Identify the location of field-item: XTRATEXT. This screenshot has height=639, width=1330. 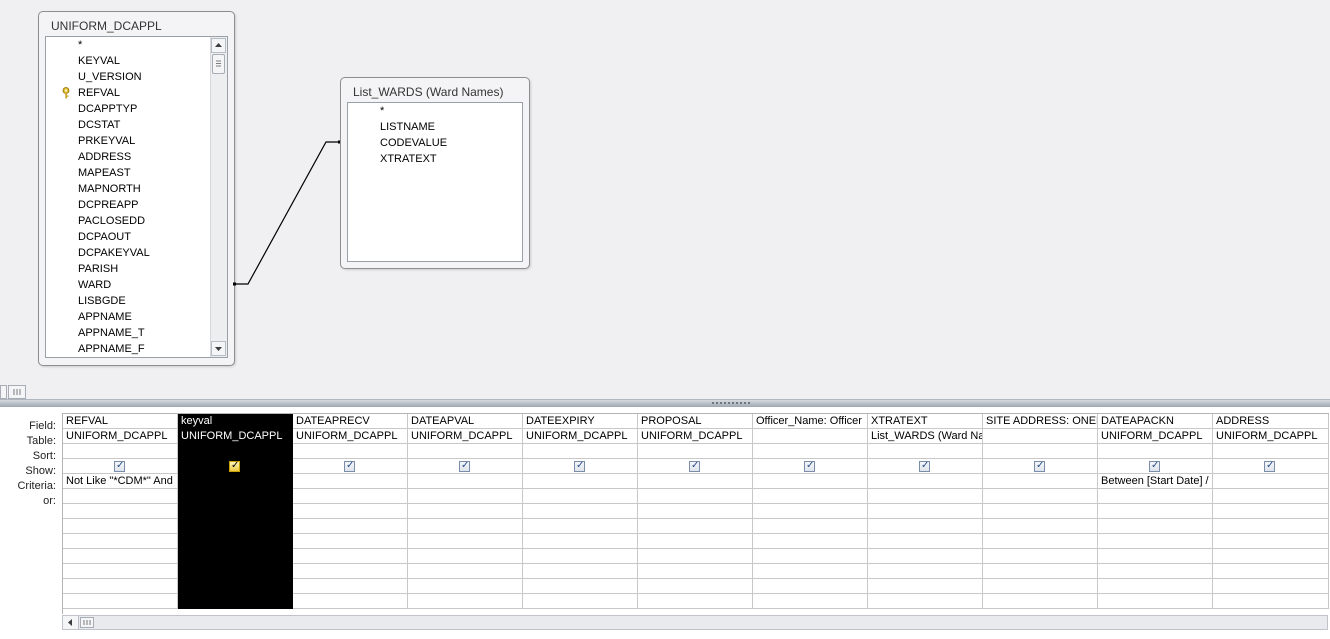
(408, 159).